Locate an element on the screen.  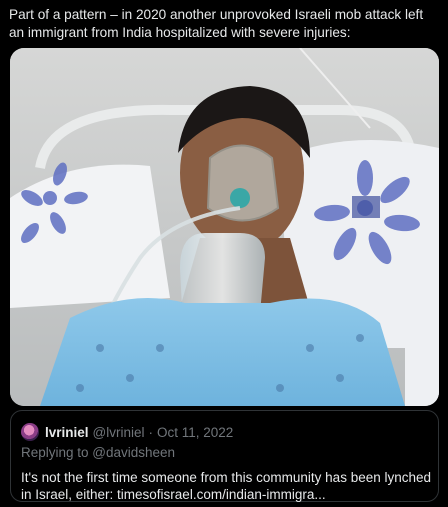
quoted-handle: @lvriniel is located at coordinates (119, 432).